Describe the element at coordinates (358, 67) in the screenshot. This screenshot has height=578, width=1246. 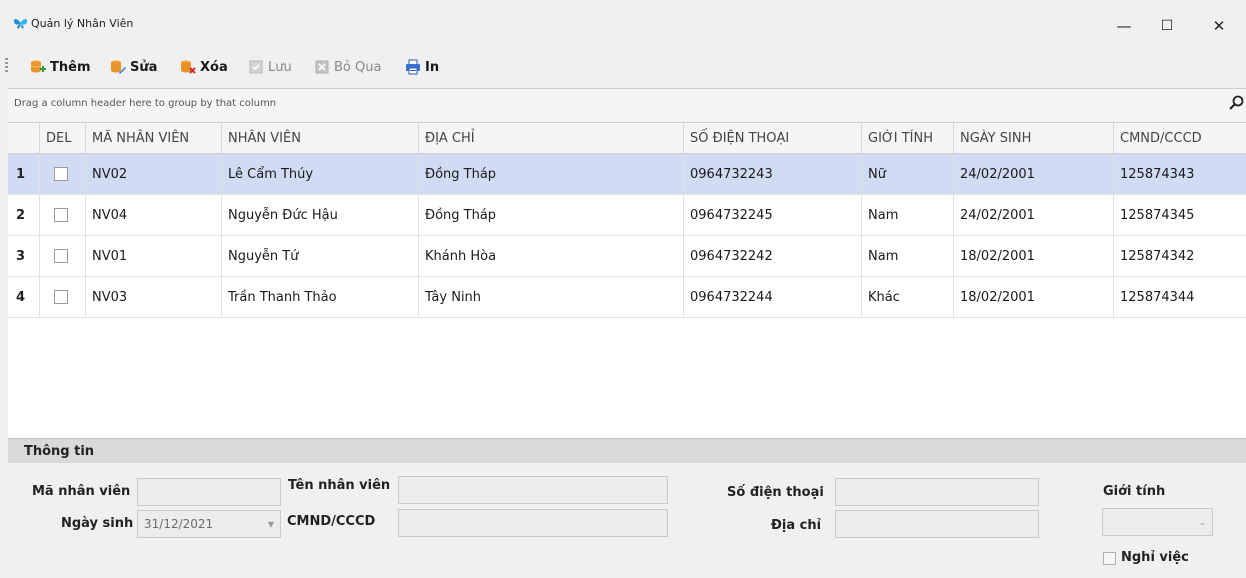
I see `skip-button-label: Bỏ Qua` at that location.